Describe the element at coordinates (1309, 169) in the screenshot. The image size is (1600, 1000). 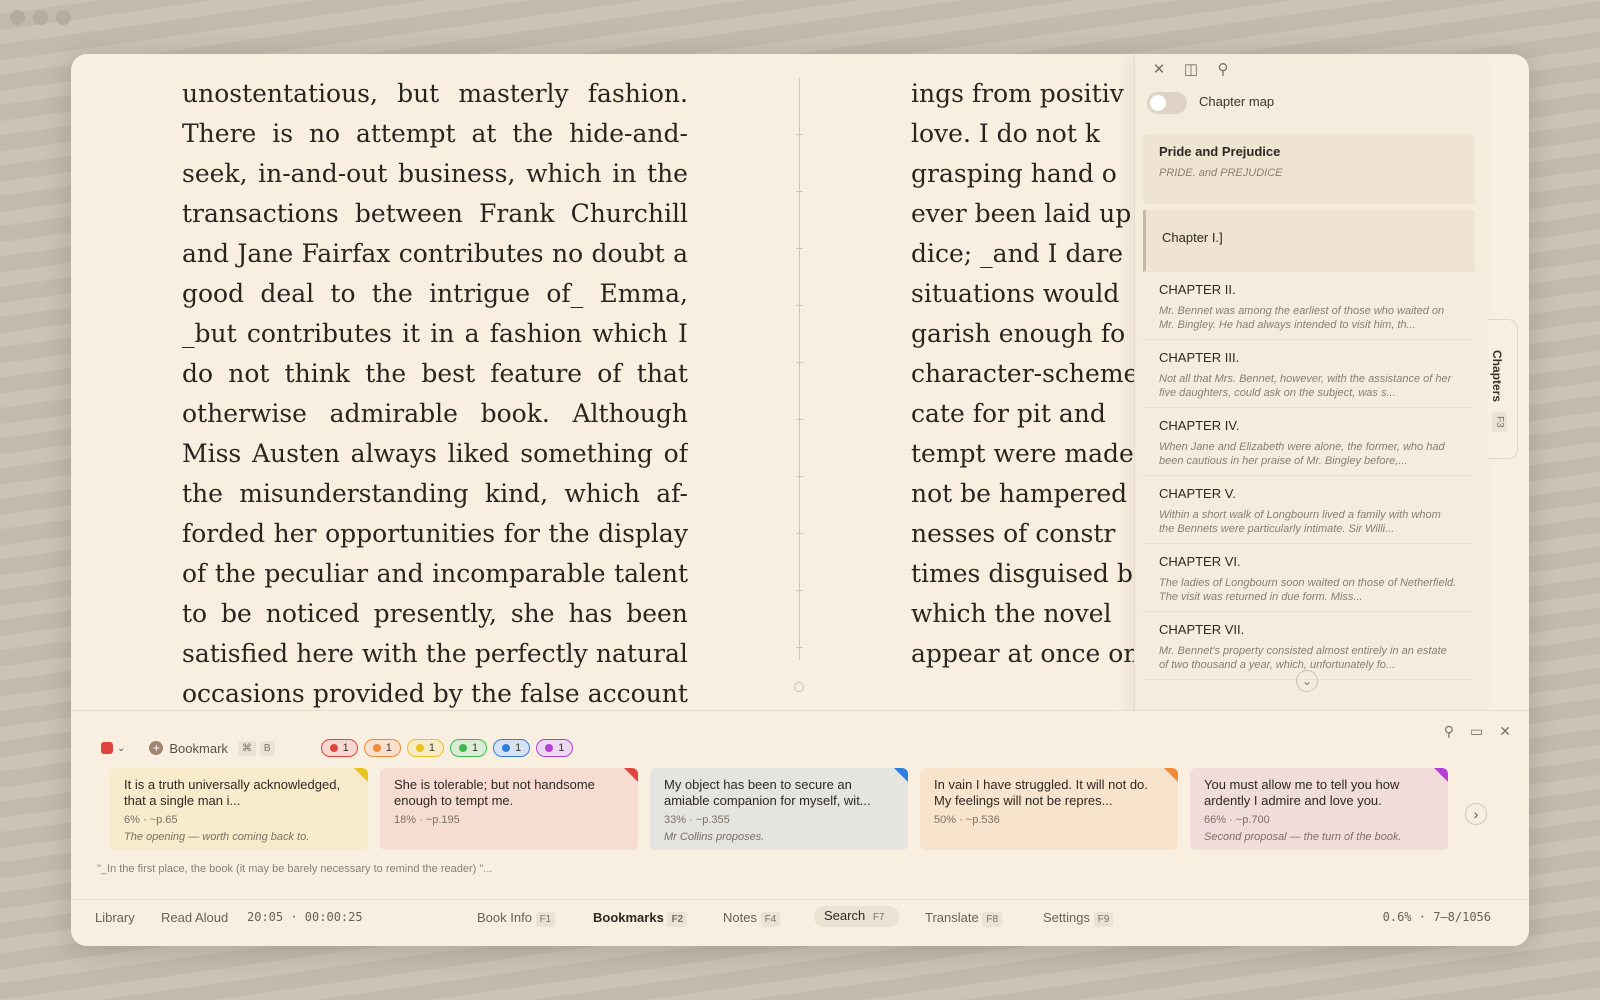
I see `book-entry: Pride and Prejudice PRIDE. and PREJUDICE` at that location.